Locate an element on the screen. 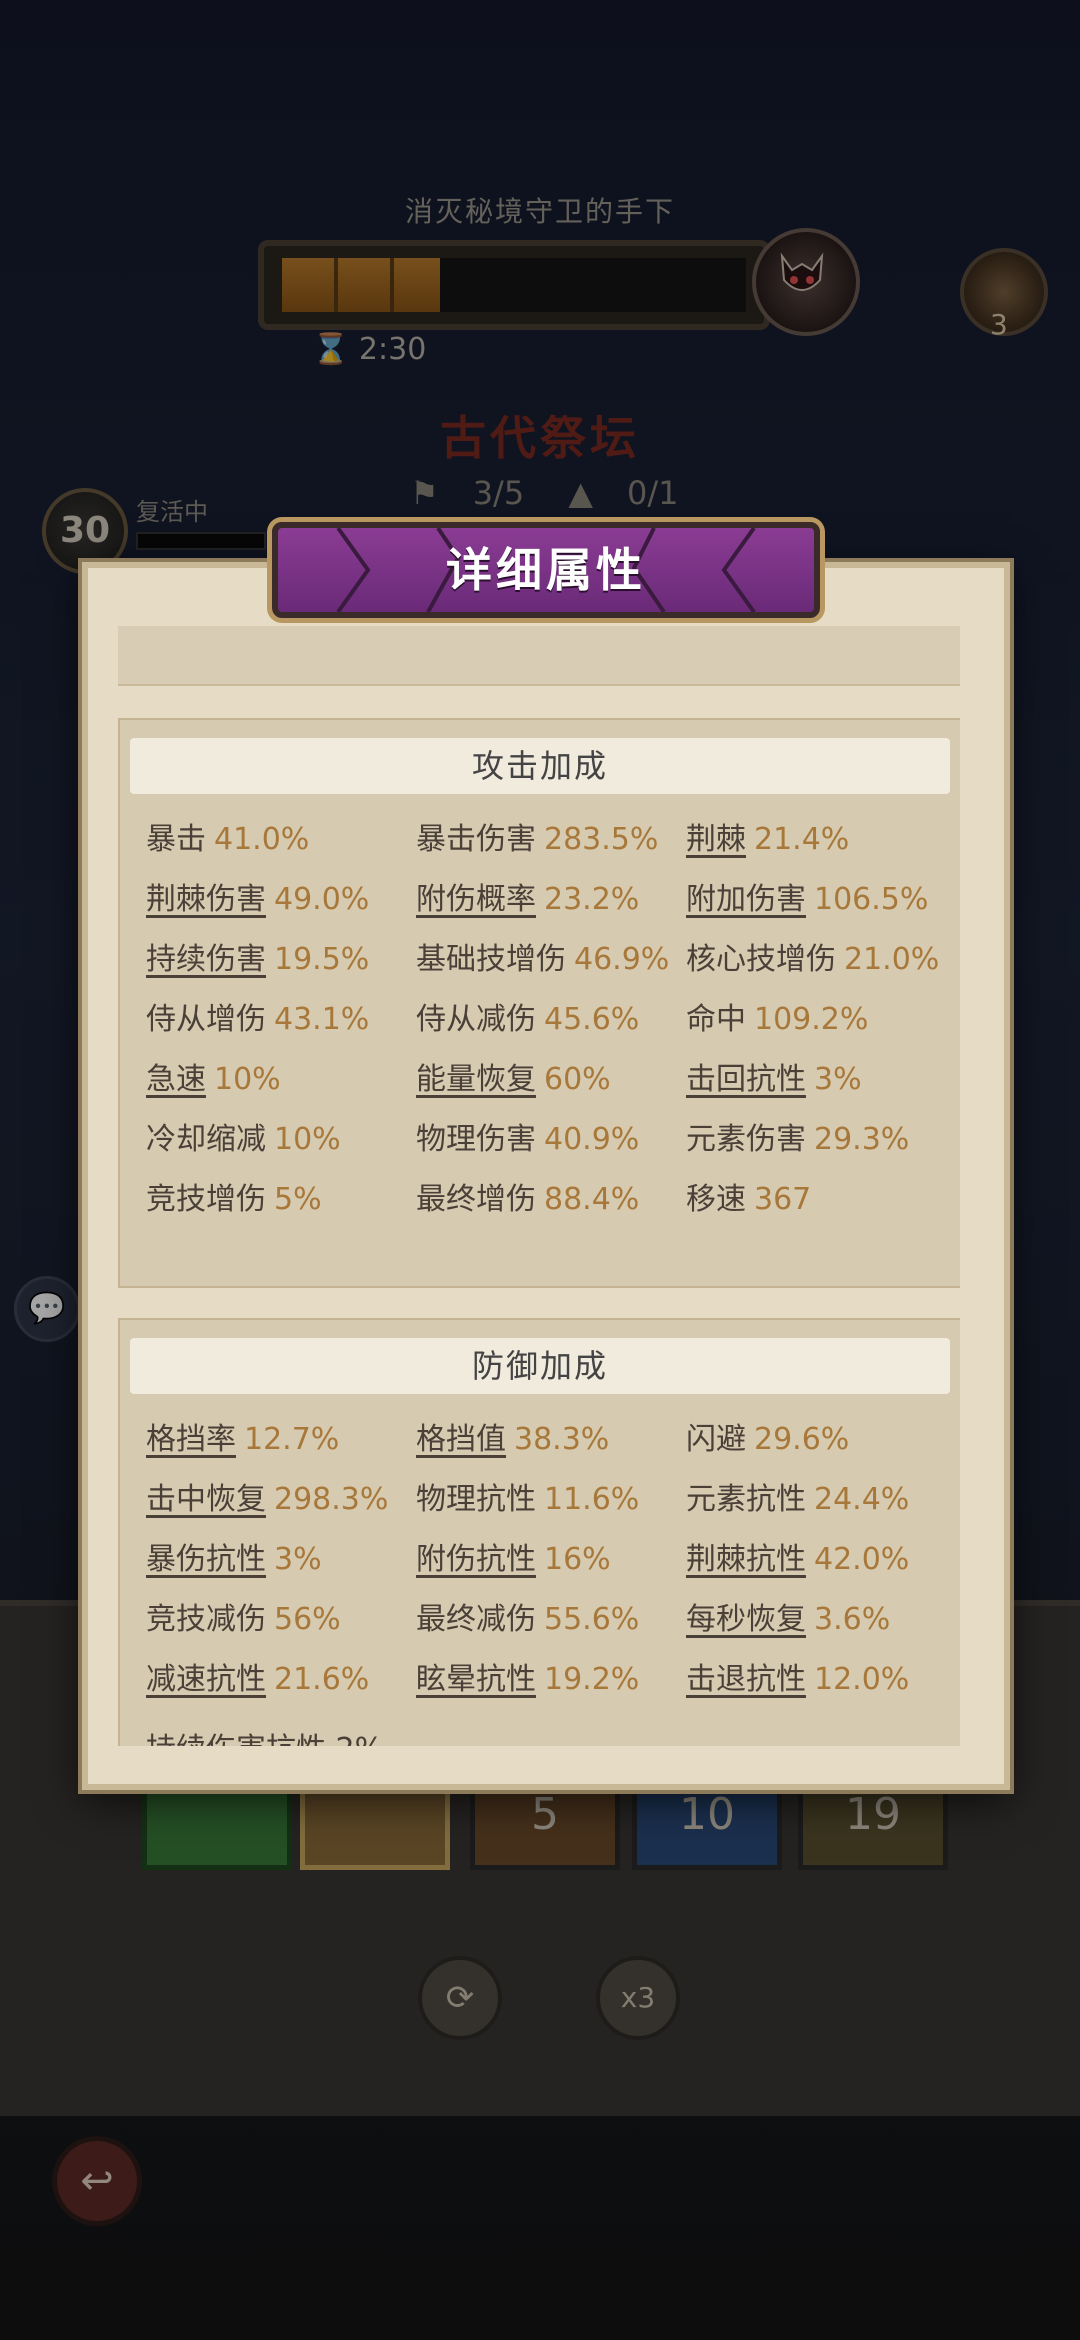 This screenshot has width=1080, height=2340. defense-stat-7: 附伤抗性 16% is located at coordinates (513, 1560).